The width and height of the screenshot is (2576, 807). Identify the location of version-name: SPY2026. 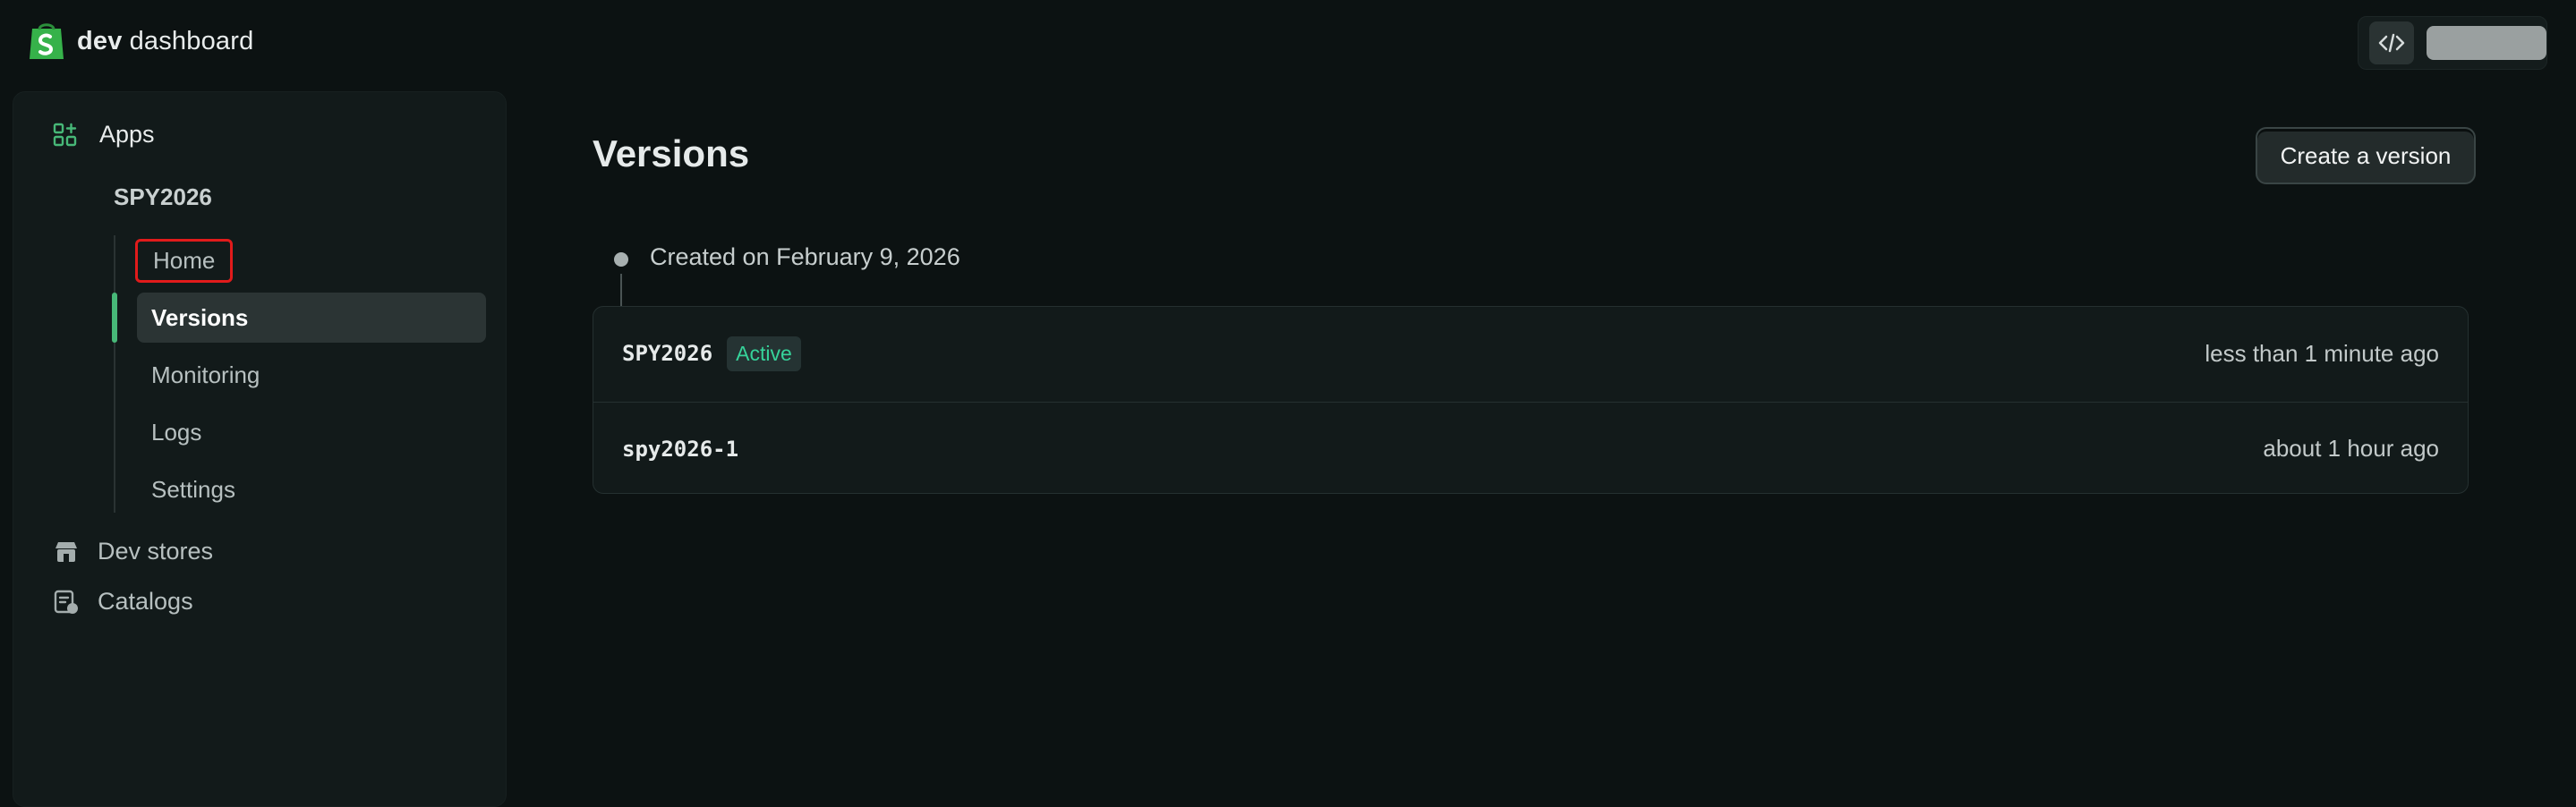
(667, 353).